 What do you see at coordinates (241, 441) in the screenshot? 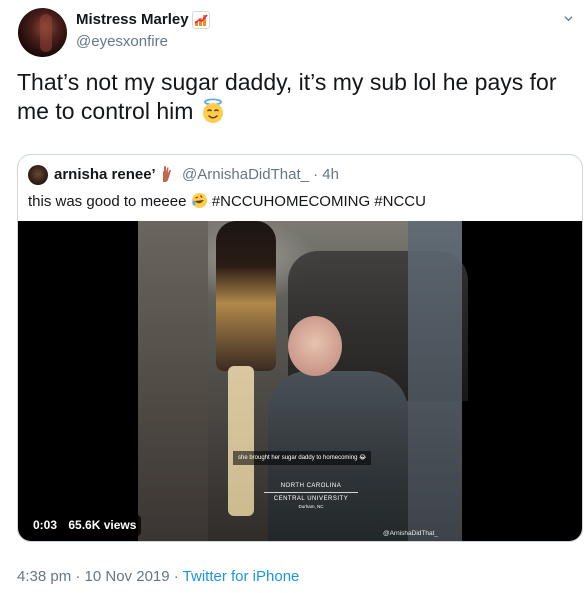
I see `video-woman-legs` at bounding box center [241, 441].